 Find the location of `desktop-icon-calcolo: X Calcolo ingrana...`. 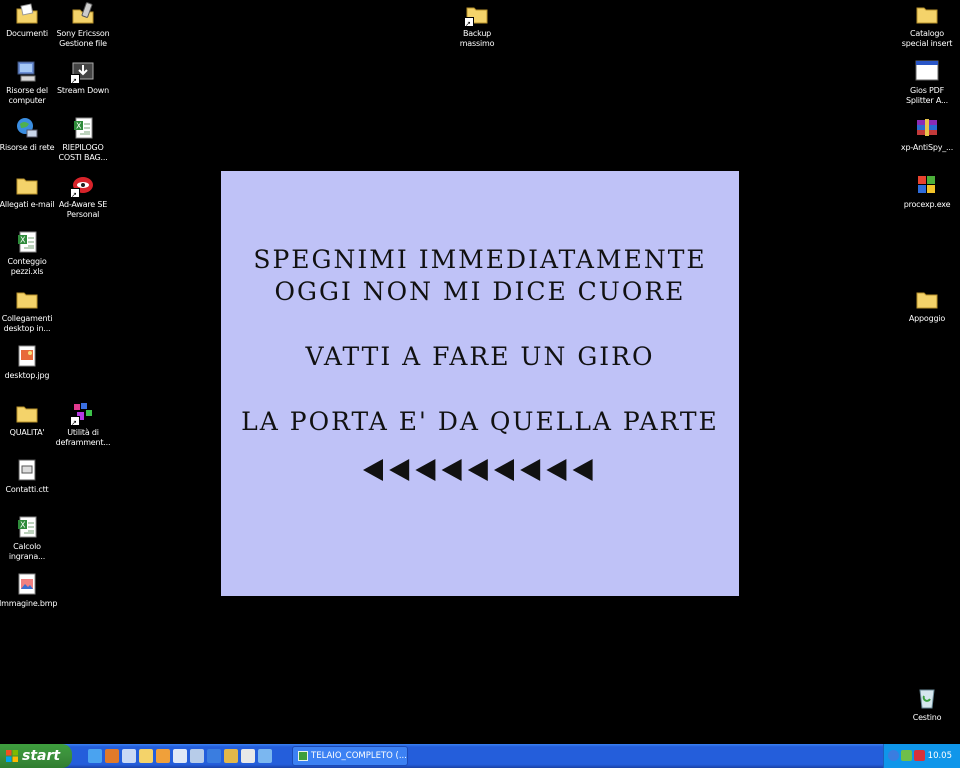

desktop-icon-calcolo: X Calcolo ingrana... is located at coordinates (27, 538).